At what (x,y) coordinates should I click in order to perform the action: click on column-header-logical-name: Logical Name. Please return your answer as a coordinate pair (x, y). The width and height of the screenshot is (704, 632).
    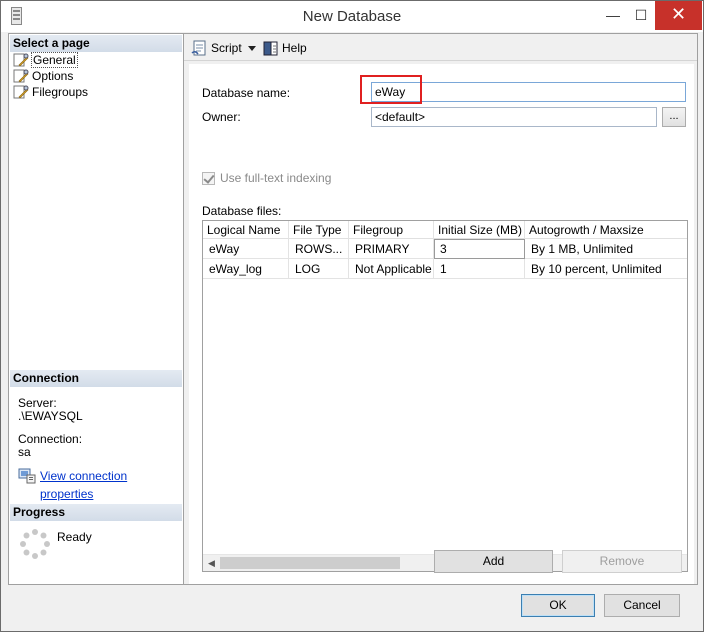
    Looking at the image, I should click on (246, 230).